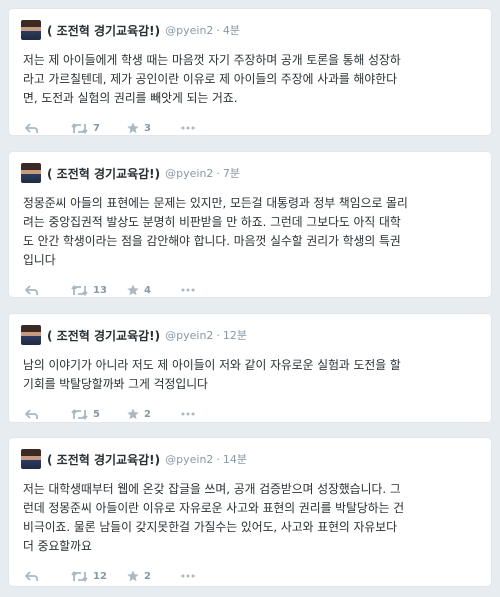  Describe the element at coordinates (250, 128) in the screenshot. I see `tweet-actions: 7 3` at that location.